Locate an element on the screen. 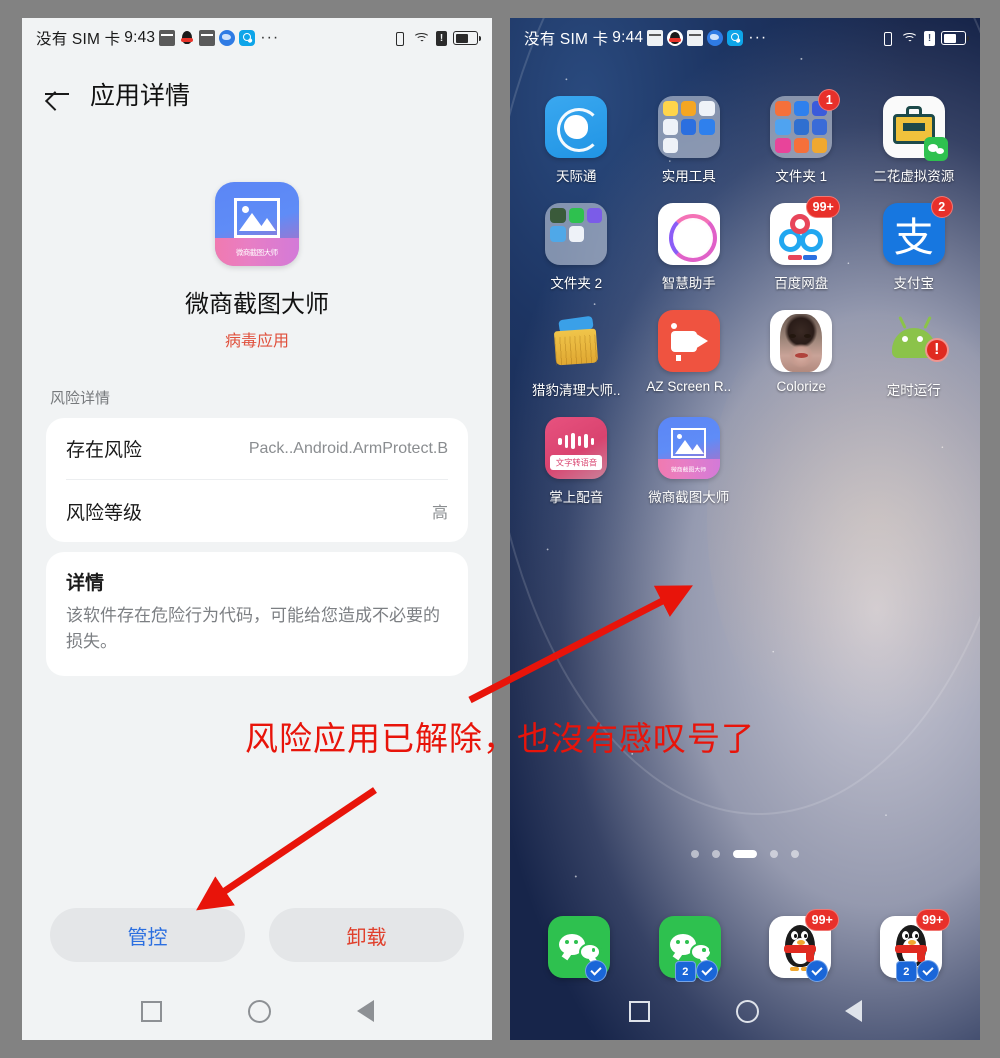 This screenshot has height=1058, width=1000. left-navigation-bar is located at coordinates (257, 1011).